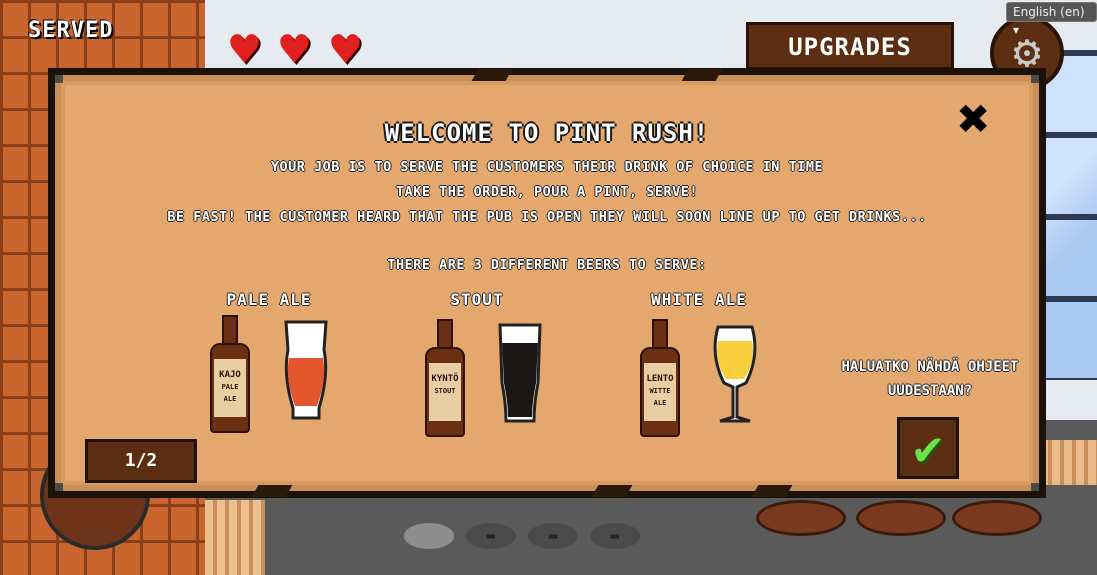  What do you see at coordinates (547, 192) in the screenshot?
I see `instruction-line: TAKE THE ORDER, POUR A PINT, SERVE!` at bounding box center [547, 192].